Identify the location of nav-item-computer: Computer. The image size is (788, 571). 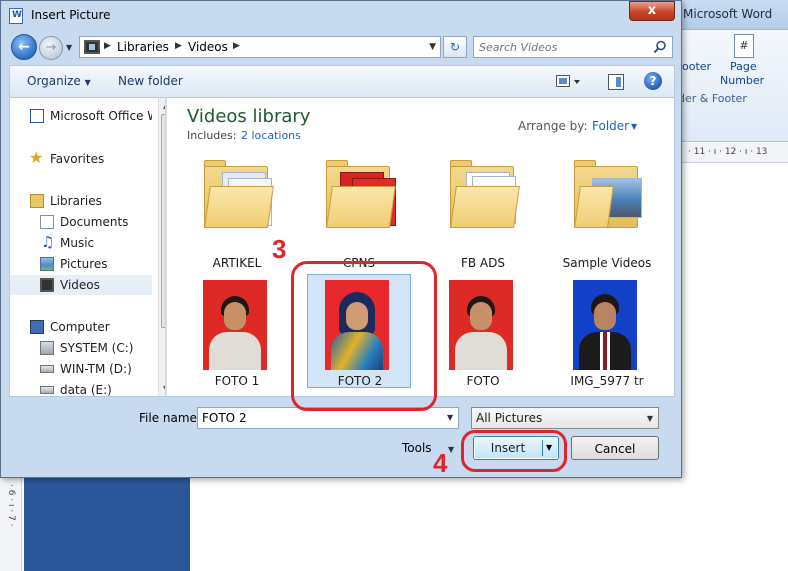
(81, 327).